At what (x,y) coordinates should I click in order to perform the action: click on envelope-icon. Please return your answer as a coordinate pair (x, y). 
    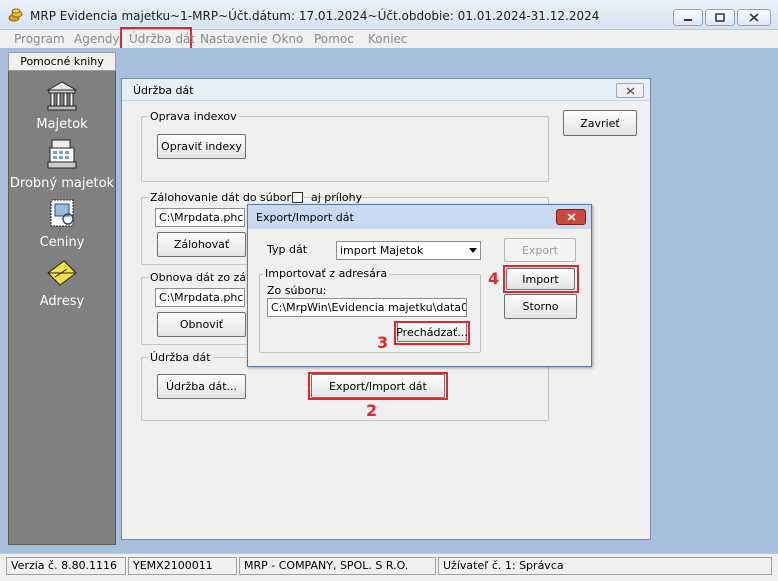
    Looking at the image, I should click on (62, 273).